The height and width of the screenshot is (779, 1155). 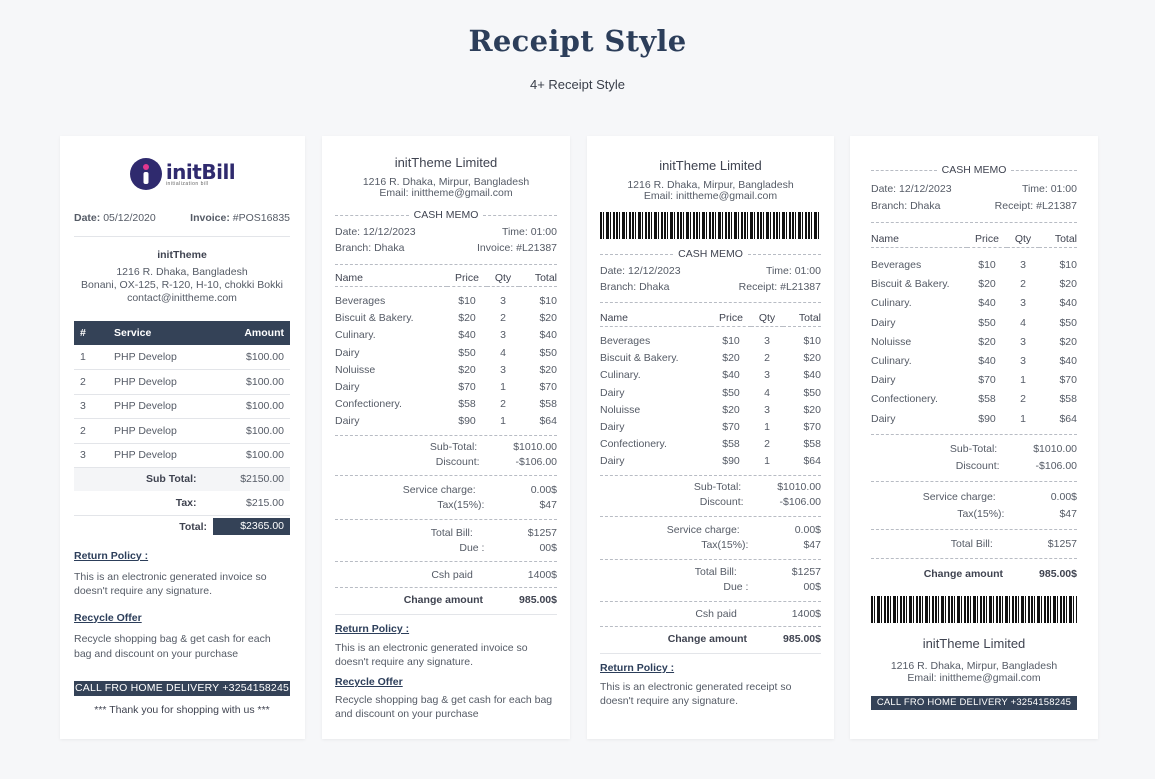 What do you see at coordinates (717, 487) in the screenshot?
I see `subtotal-label: Sub-Total:` at bounding box center [717, 487].